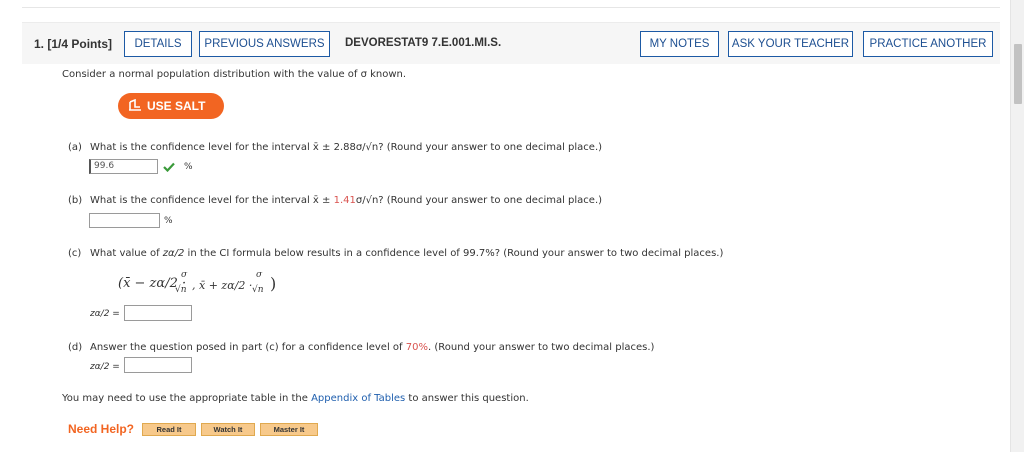  Describe the element at coordinates (73, 44) in the screenshot. I see `question-number: 1. [1/4 Points]` at that location.